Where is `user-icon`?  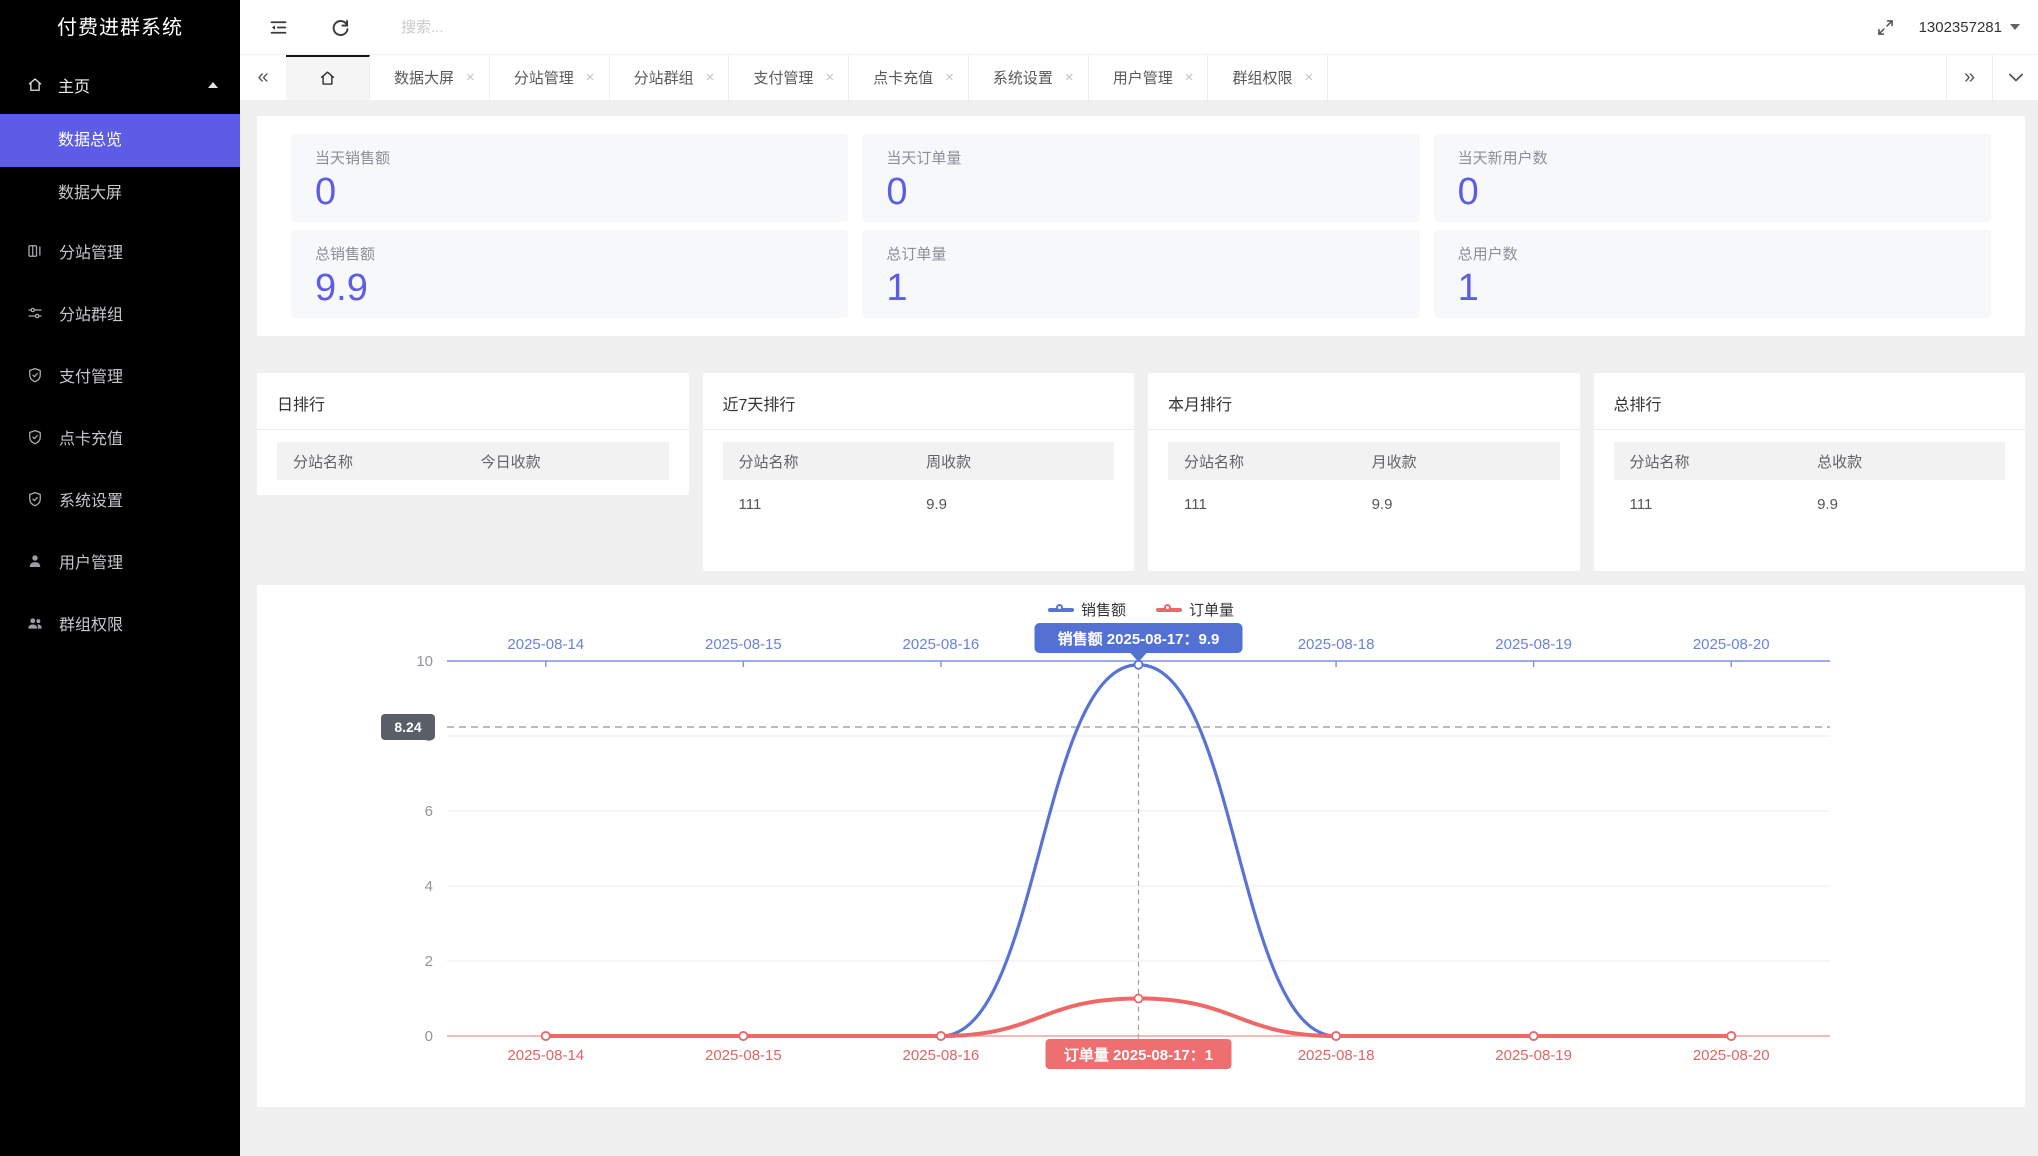 user-icon is located at coordinates (35, 561).